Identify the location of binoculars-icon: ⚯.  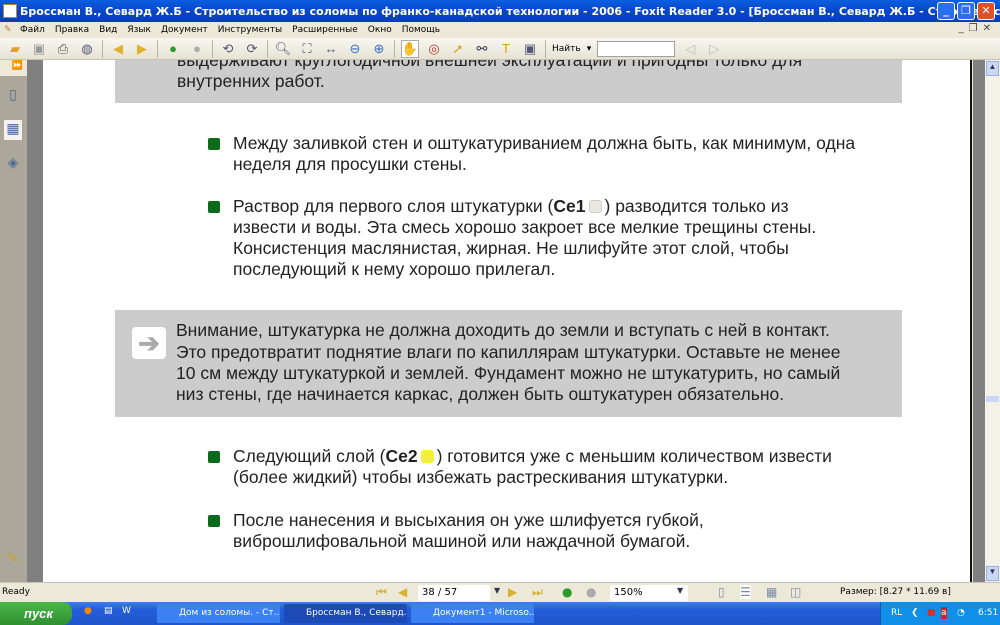
(482, 49).